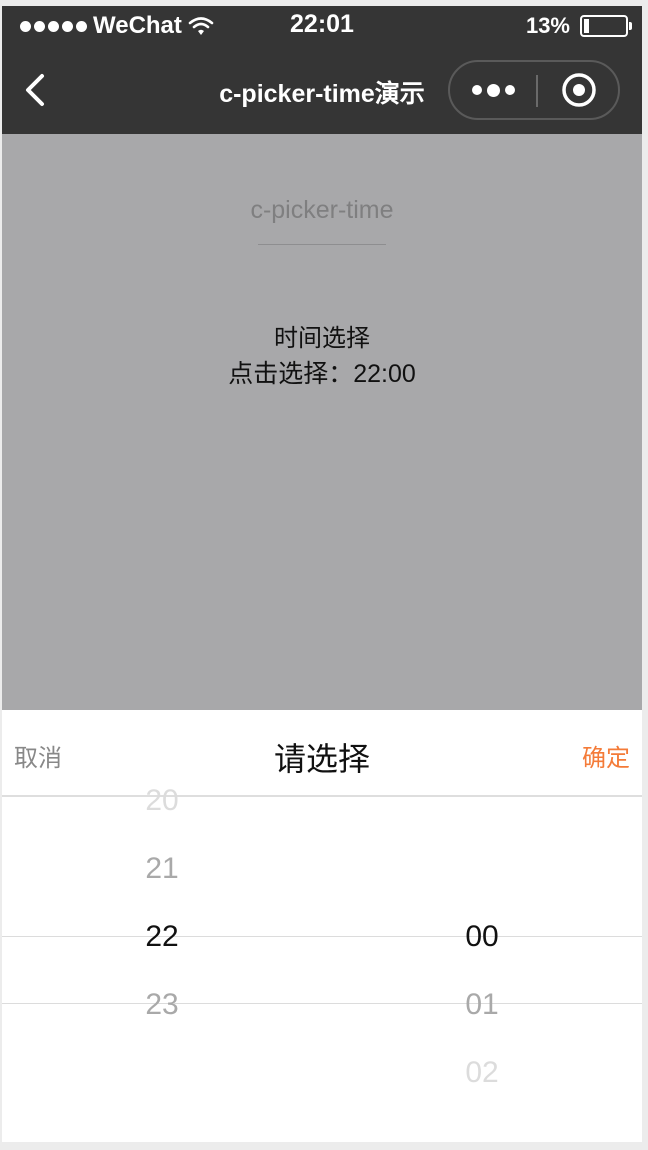 The height and width of the screenshot is (1150, 648). I want to click on wheel-option: 23, so click(162, 1005).